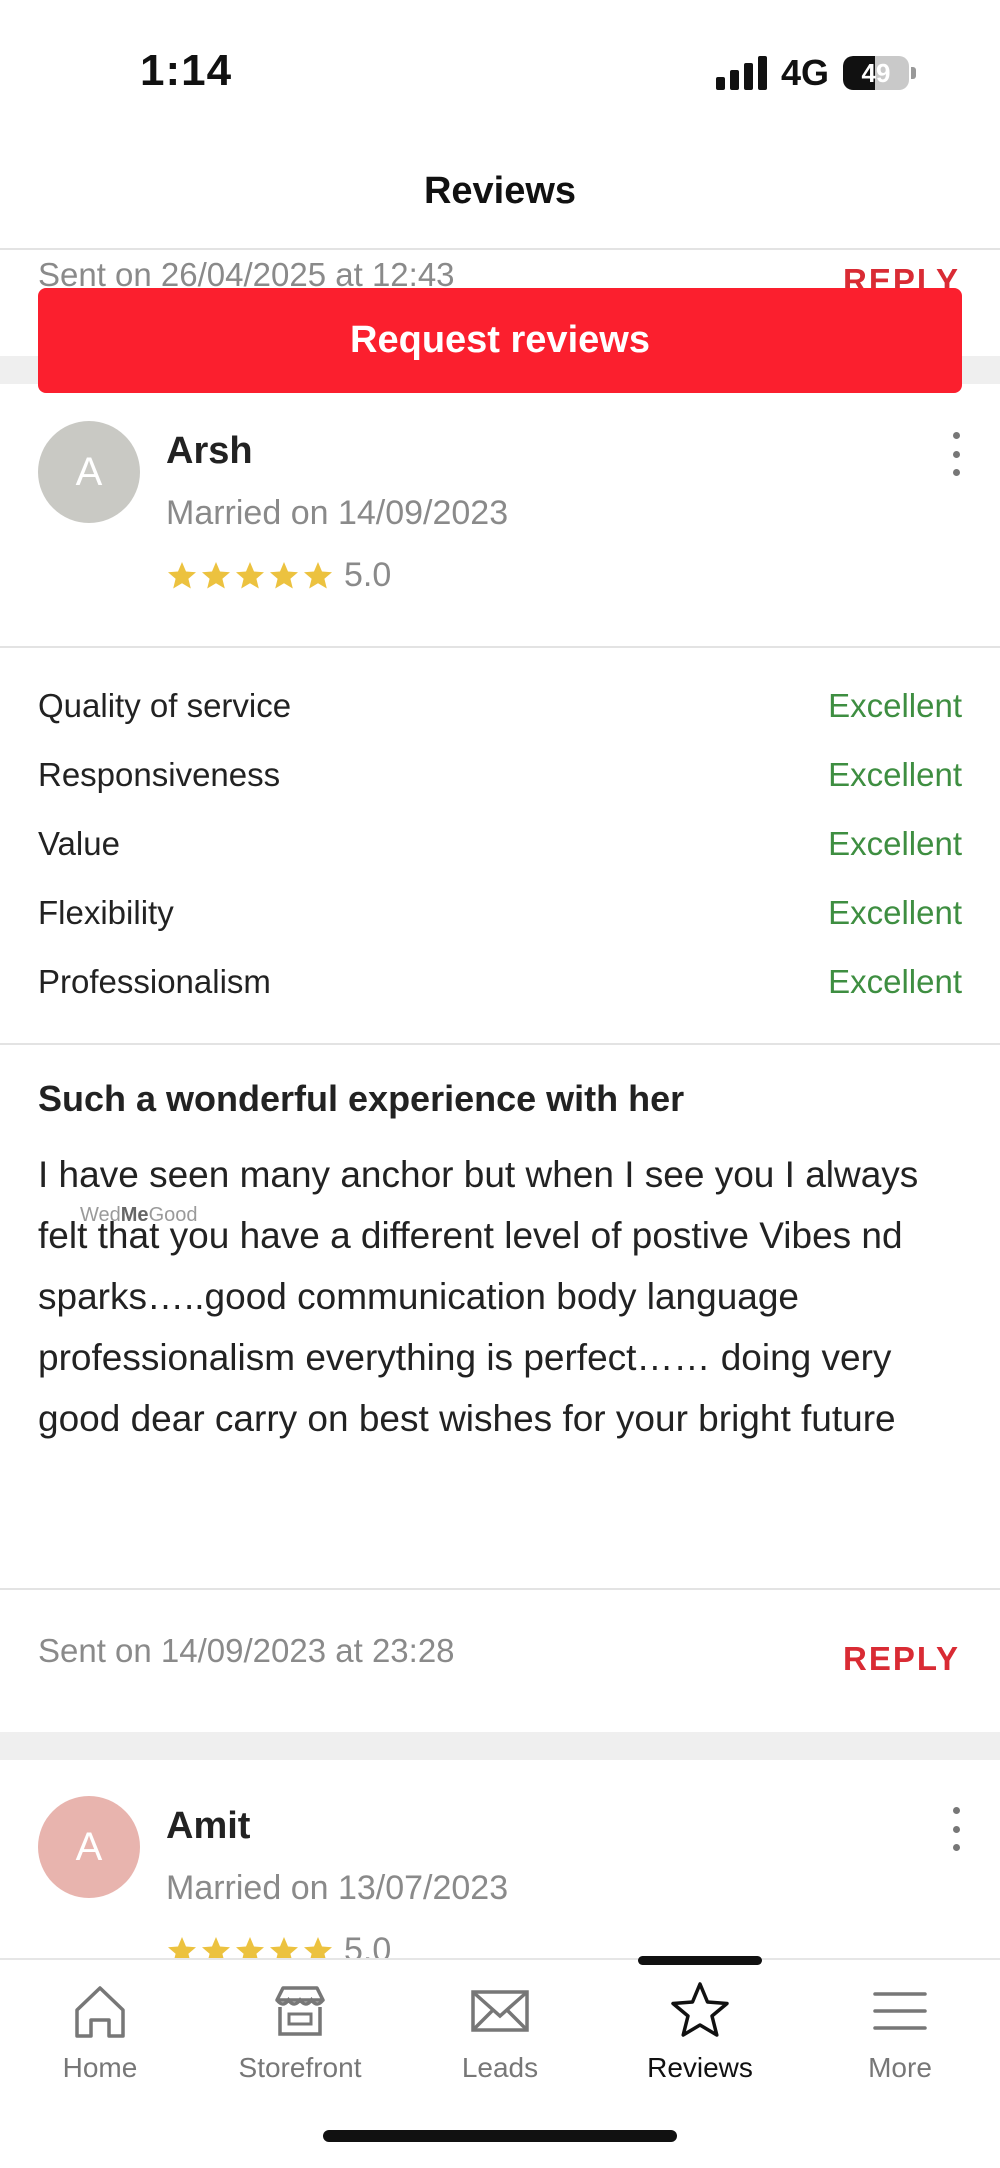 This screenshot has width=1000, height=2168. What do you see at coordinates (139, 1215) in the screenshot?
I see `watermark: WedMeGood` at bounding box center [139, 1215].